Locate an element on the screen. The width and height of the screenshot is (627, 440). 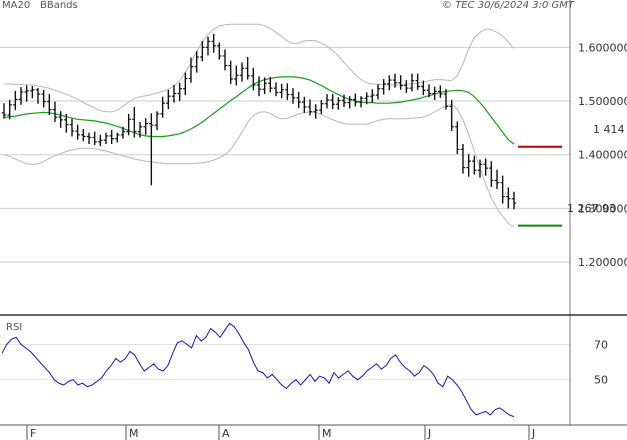
copyright-text: © TEC 30/6/2024 3:0 GMT is located at coordinates (508, 5).